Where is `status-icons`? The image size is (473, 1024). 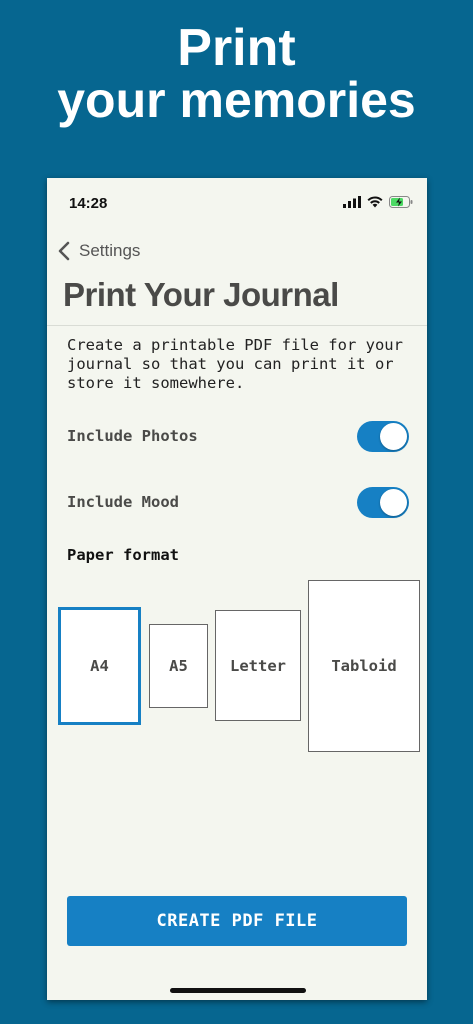
status-icons is located at coordinates (378, 202).